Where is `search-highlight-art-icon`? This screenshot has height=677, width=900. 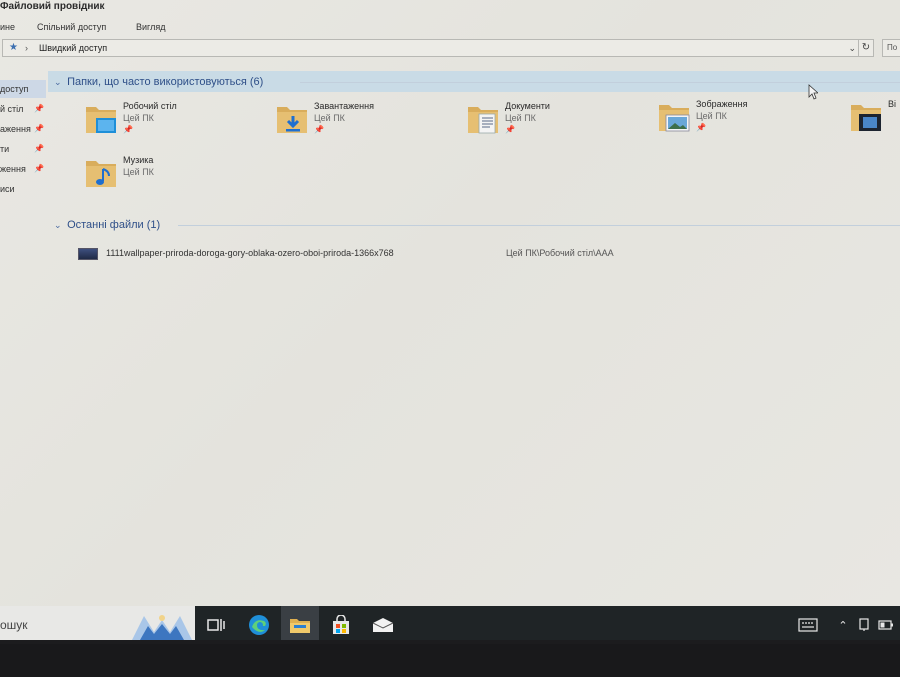 search-highlight-art-icon is located at coordinates (162, 627).